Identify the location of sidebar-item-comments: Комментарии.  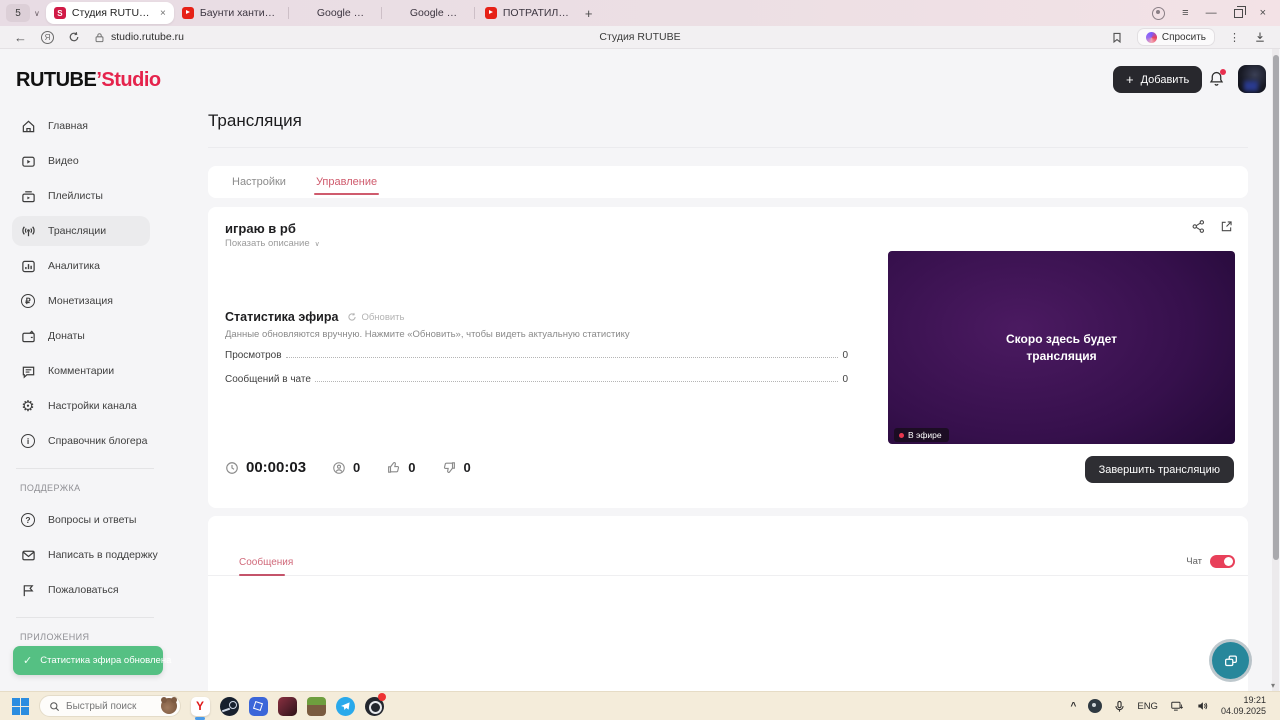
(81, 371).